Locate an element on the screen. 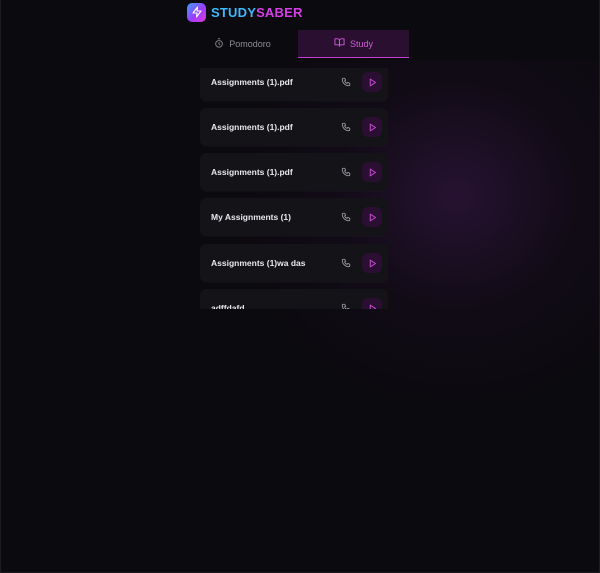 The image size is (600, 573). book-open-icon is located at coordinates (339, 43).